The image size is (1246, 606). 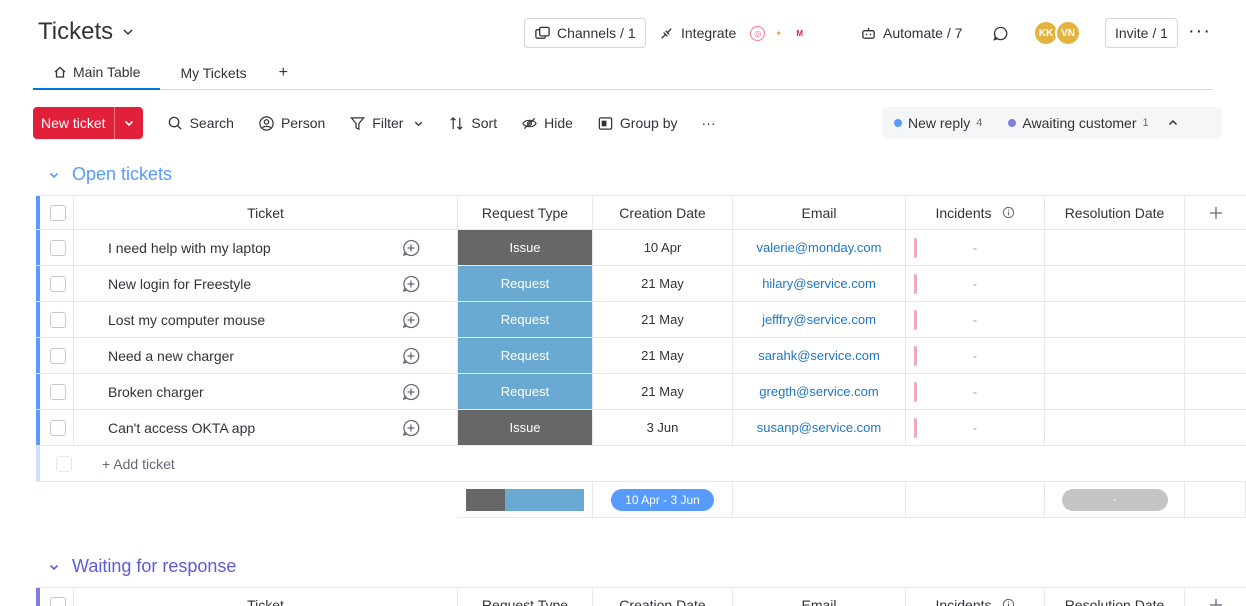 What do you see at coordinates (975, 212) in the screenshot?
I see `column-header-incidents: Incidents` at bounding box center [975, 212].